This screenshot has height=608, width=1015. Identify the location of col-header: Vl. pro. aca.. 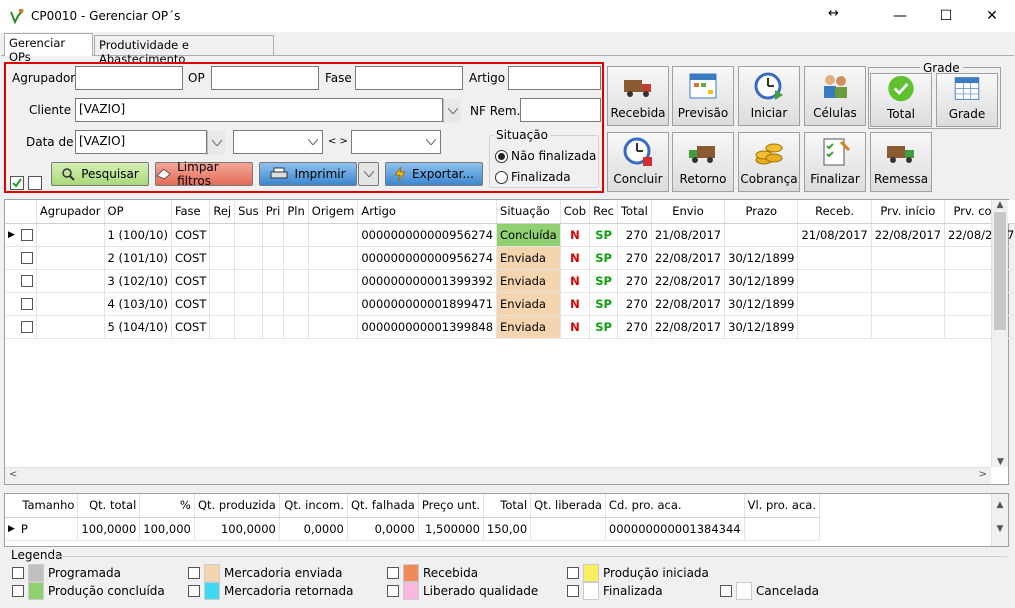
(782, 506).